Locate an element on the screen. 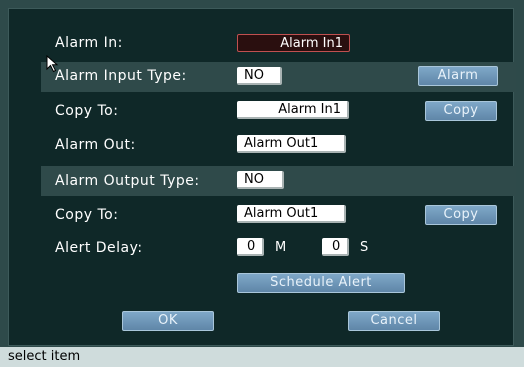 Image resolution: width=524 pixels, height=367 pixels. alarm-input-type-select: NO is located at coordinates (259, 76).